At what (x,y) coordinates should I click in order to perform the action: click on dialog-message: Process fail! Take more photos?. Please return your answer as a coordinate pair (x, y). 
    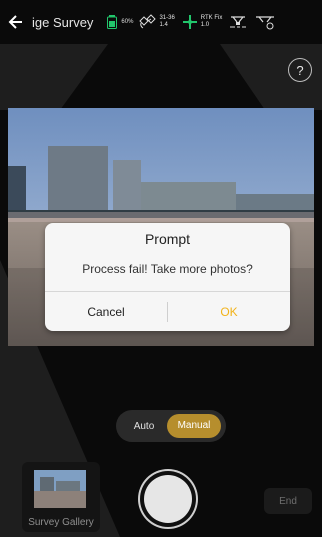
    Looking at the image, I should click on (167, 269).